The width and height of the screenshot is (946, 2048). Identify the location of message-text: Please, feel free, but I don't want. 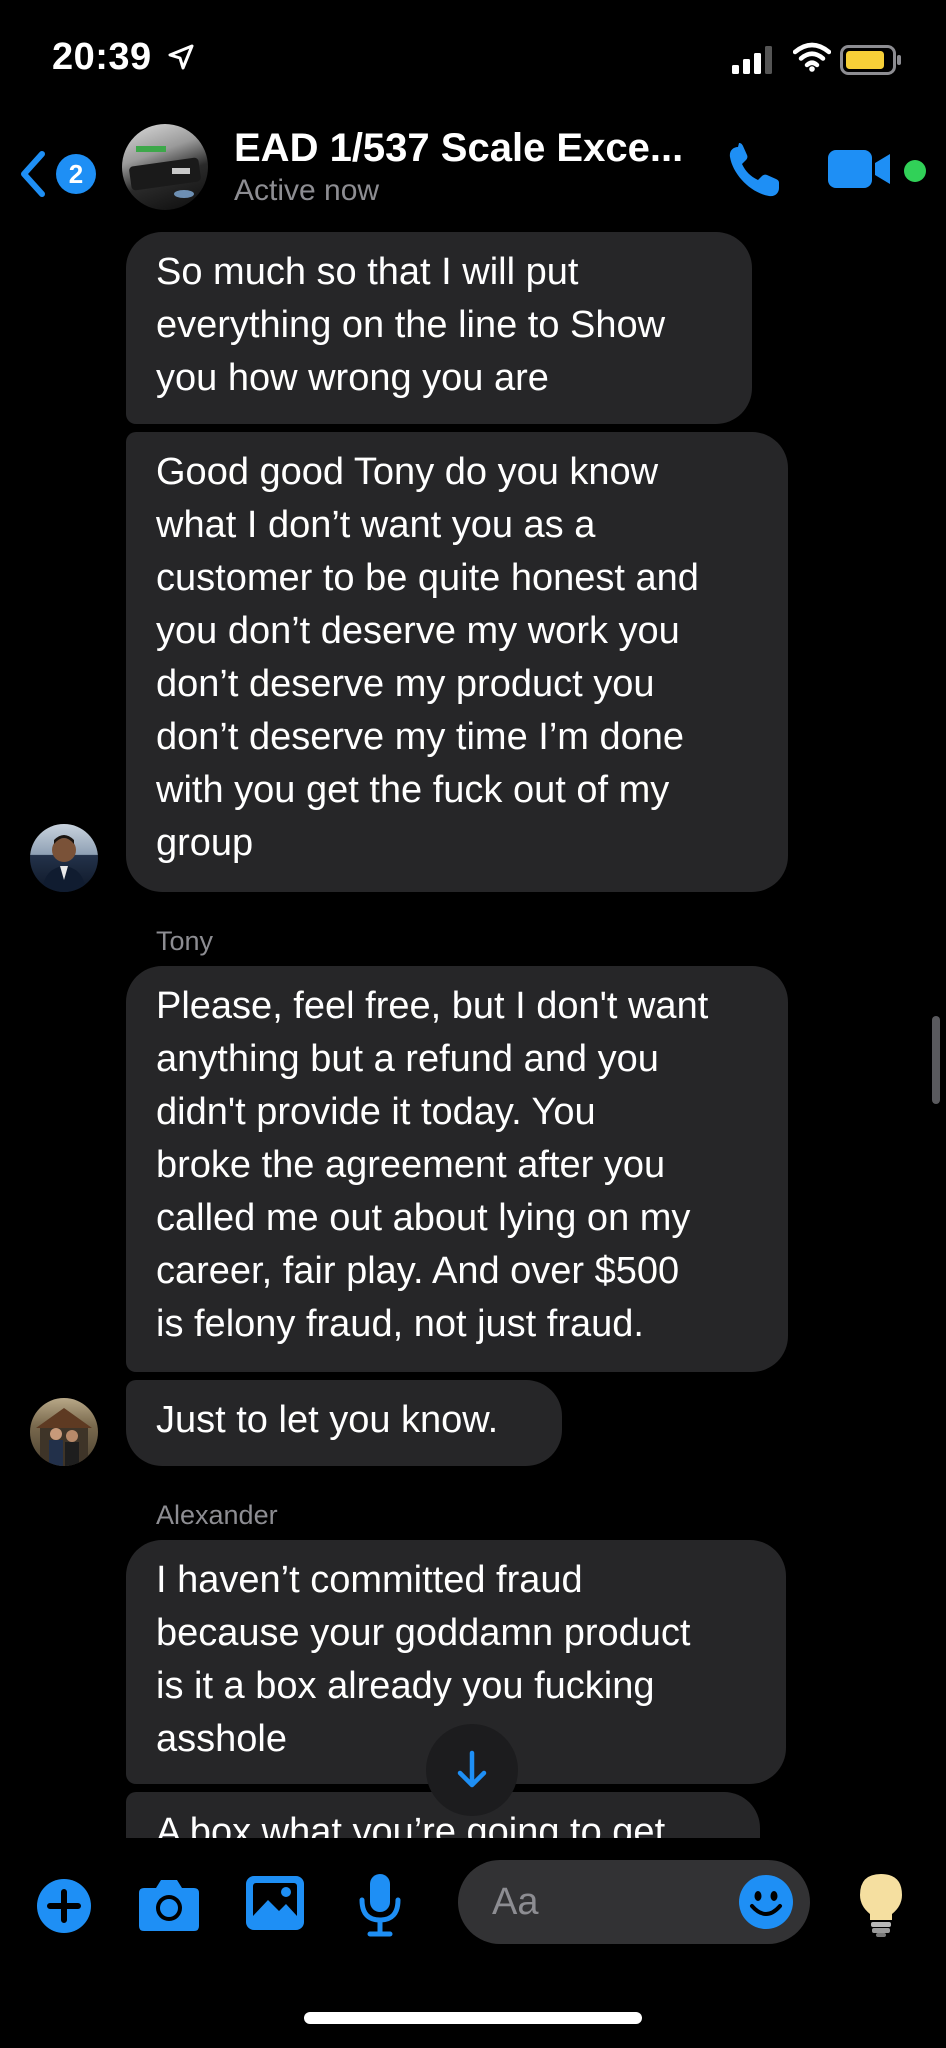
(432, 1006).